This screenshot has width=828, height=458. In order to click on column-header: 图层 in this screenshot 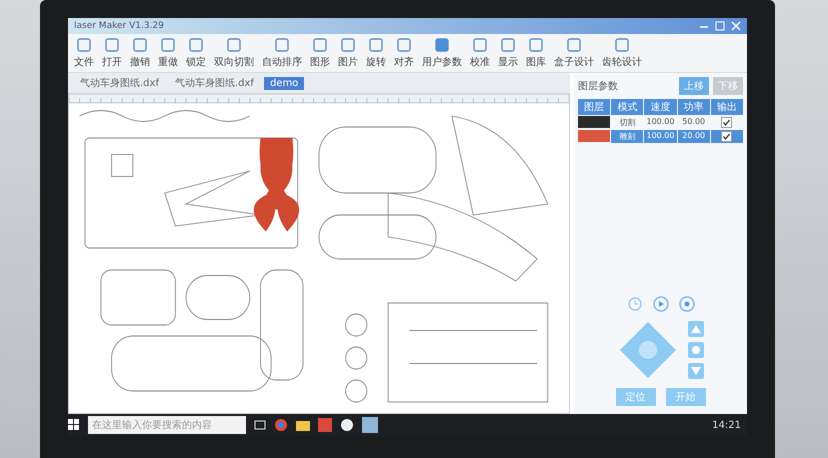, I will do `click(594, 107)`.